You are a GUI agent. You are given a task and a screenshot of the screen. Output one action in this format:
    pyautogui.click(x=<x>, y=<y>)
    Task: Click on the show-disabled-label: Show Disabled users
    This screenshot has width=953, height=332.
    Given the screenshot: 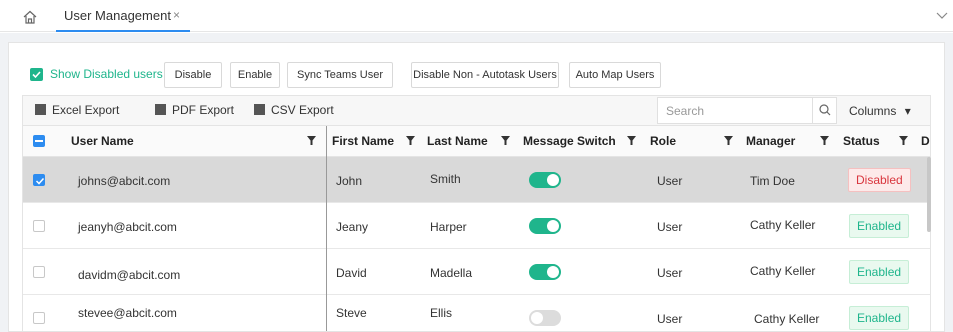 What is the action you would take?
    pyautogui.click(x=106, y=74)
    